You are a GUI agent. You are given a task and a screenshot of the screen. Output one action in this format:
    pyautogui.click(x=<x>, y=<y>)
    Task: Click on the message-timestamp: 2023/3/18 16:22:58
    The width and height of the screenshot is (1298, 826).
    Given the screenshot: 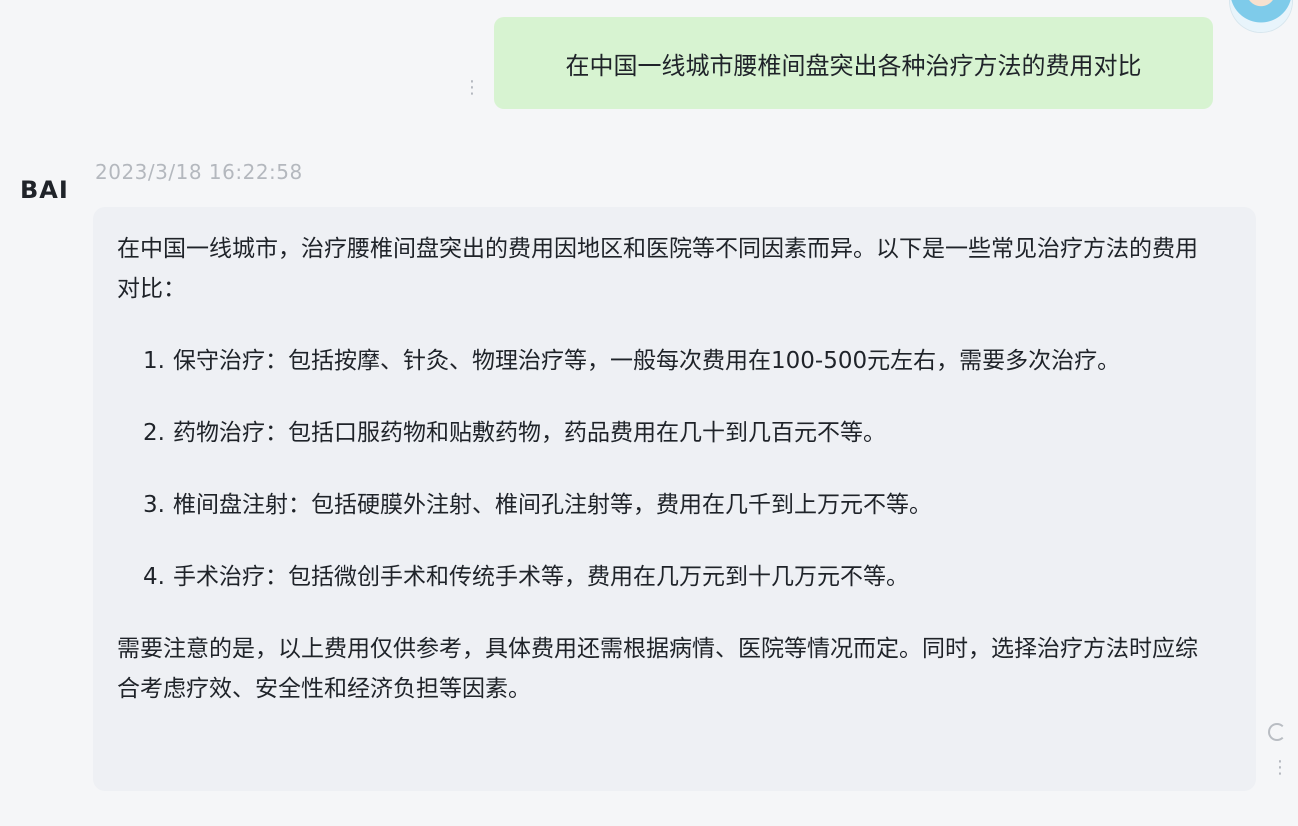 What is the action you would take?
    pyautogui.click(x=199, y=172)
    